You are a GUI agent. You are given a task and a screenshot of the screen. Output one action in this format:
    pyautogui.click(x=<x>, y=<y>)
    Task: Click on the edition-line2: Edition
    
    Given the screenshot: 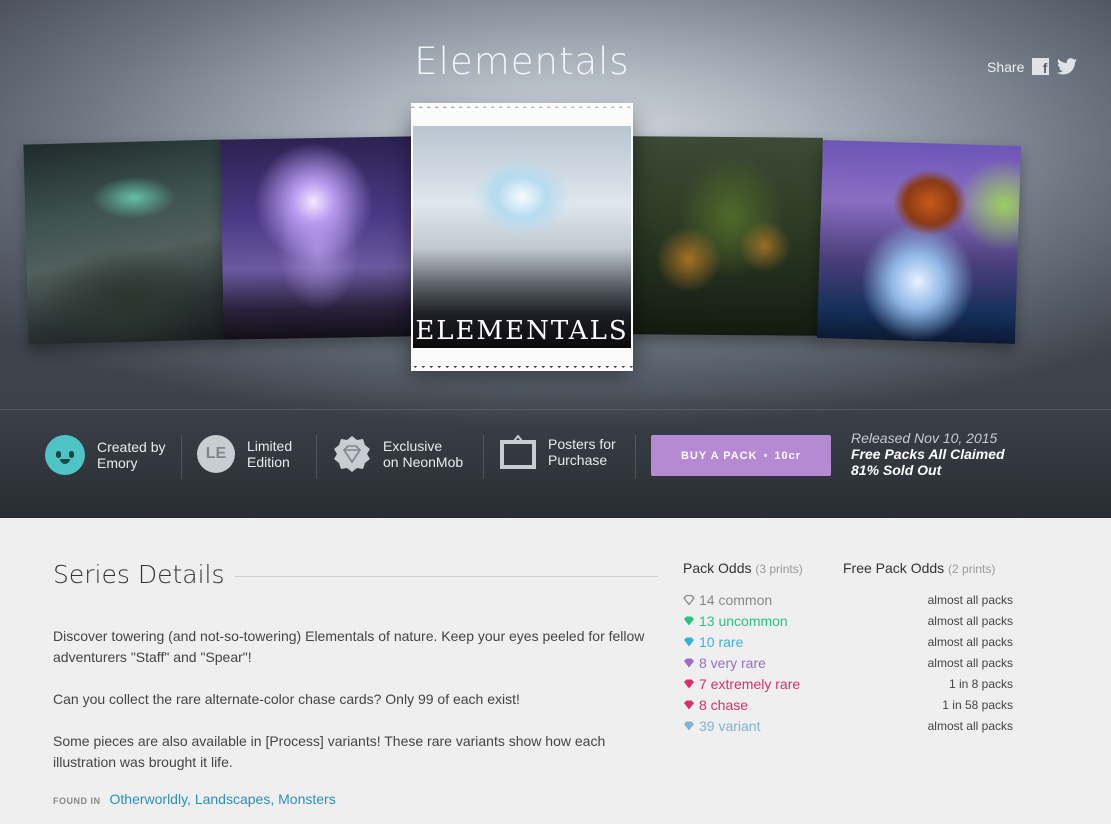 What is the action you would take?
    pyautogui.click(x=268, y=462)
    